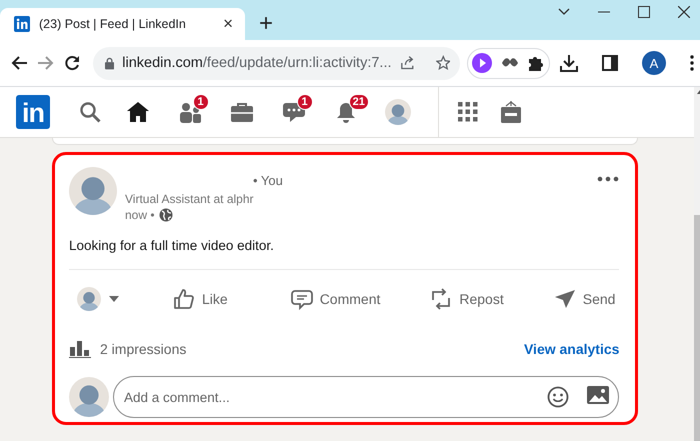  I want to click on author-connection: • You, so click(268, 180).